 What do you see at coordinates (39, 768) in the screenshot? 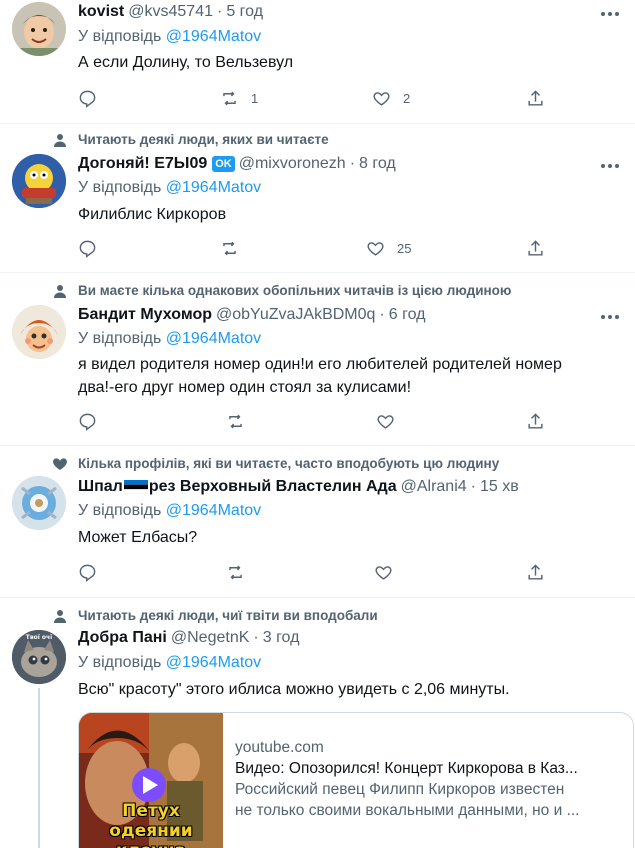
I see `thread-line` at bounding box center [39, 768].